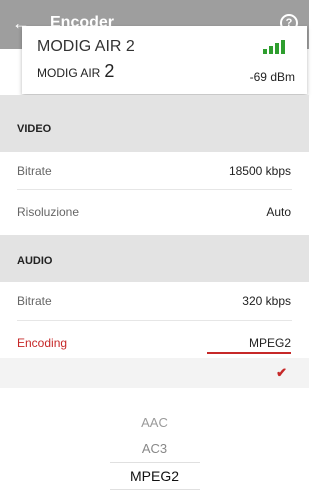 Image resolution: width=320 pixels, height=495 pixels. What do you see at coordinates (164, 60) in the screenshot?
I see `device-card: MODIG AIR 2 MODIG AIR 2 -69 dBm` at bounding box center [164, 60].